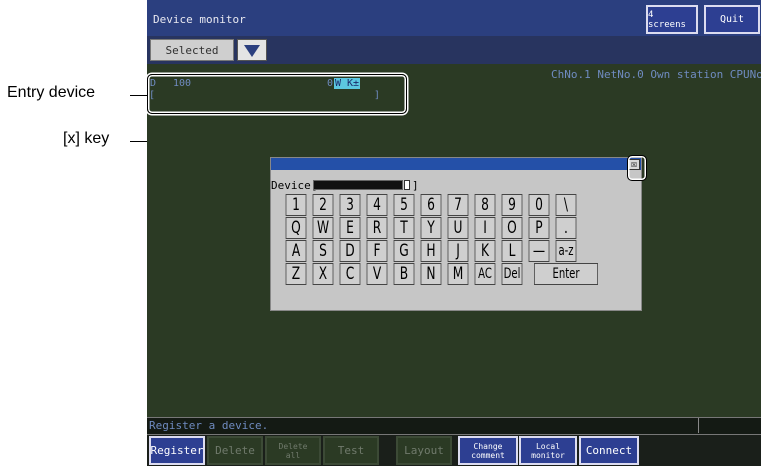 Image resolution: width=761 pixels, height=466 pixels. I want to click on device-label-end: ], so click(415, 185).